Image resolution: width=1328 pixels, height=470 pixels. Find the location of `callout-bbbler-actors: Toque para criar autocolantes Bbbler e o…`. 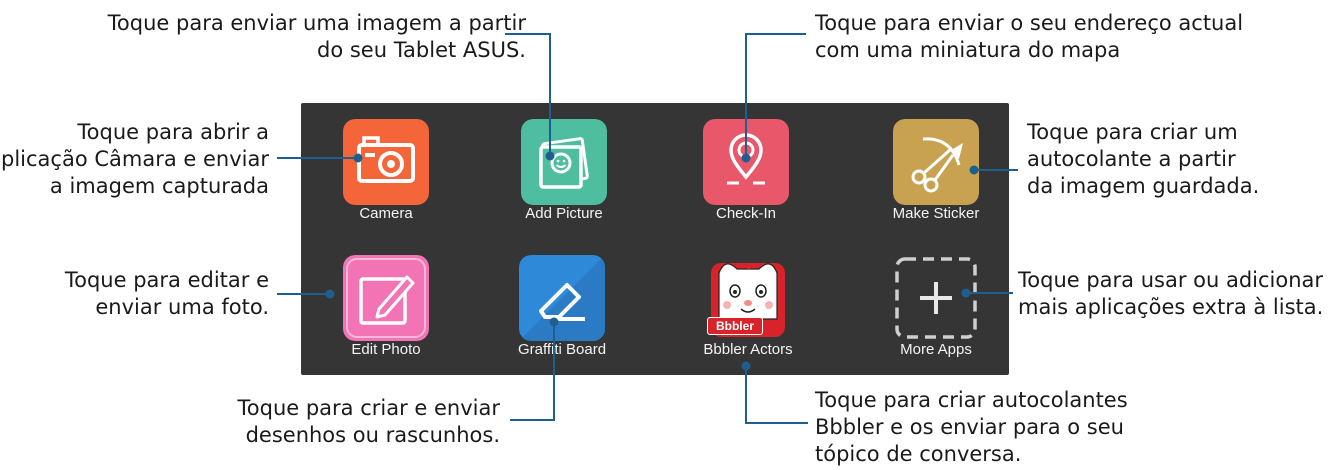

callout-bbbler-actors: Toque para criar autocolantes Bbbler e o… is located at coordinates (971, 427).